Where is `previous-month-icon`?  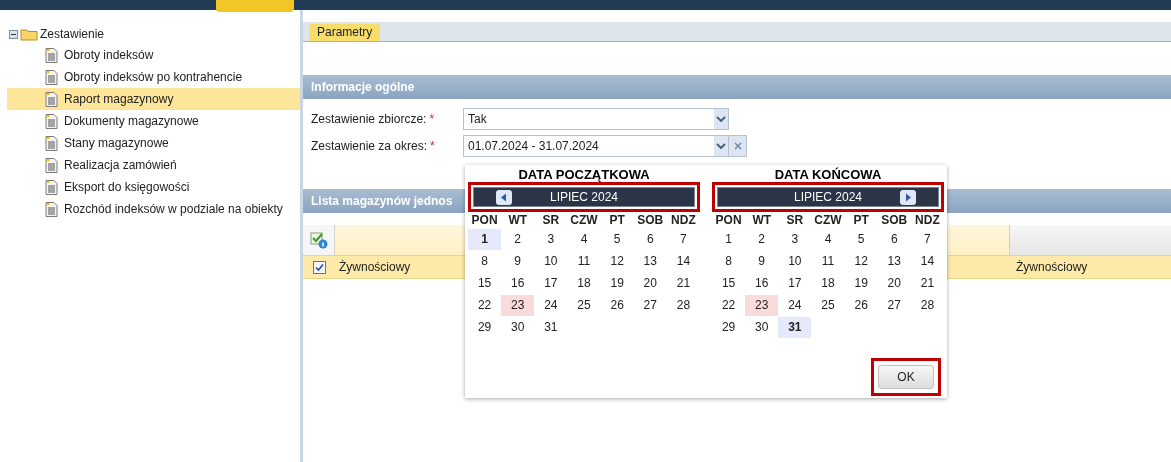
previous-month-icon is located at coordinates (504, 197).